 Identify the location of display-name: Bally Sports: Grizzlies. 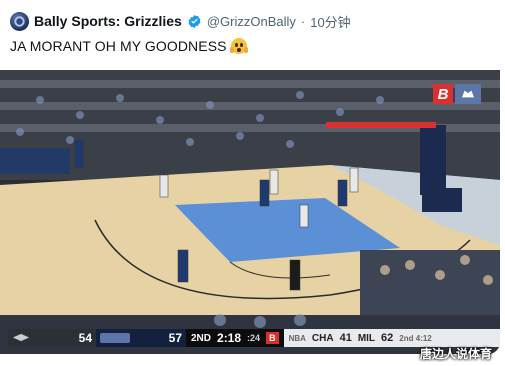
(108, 21).